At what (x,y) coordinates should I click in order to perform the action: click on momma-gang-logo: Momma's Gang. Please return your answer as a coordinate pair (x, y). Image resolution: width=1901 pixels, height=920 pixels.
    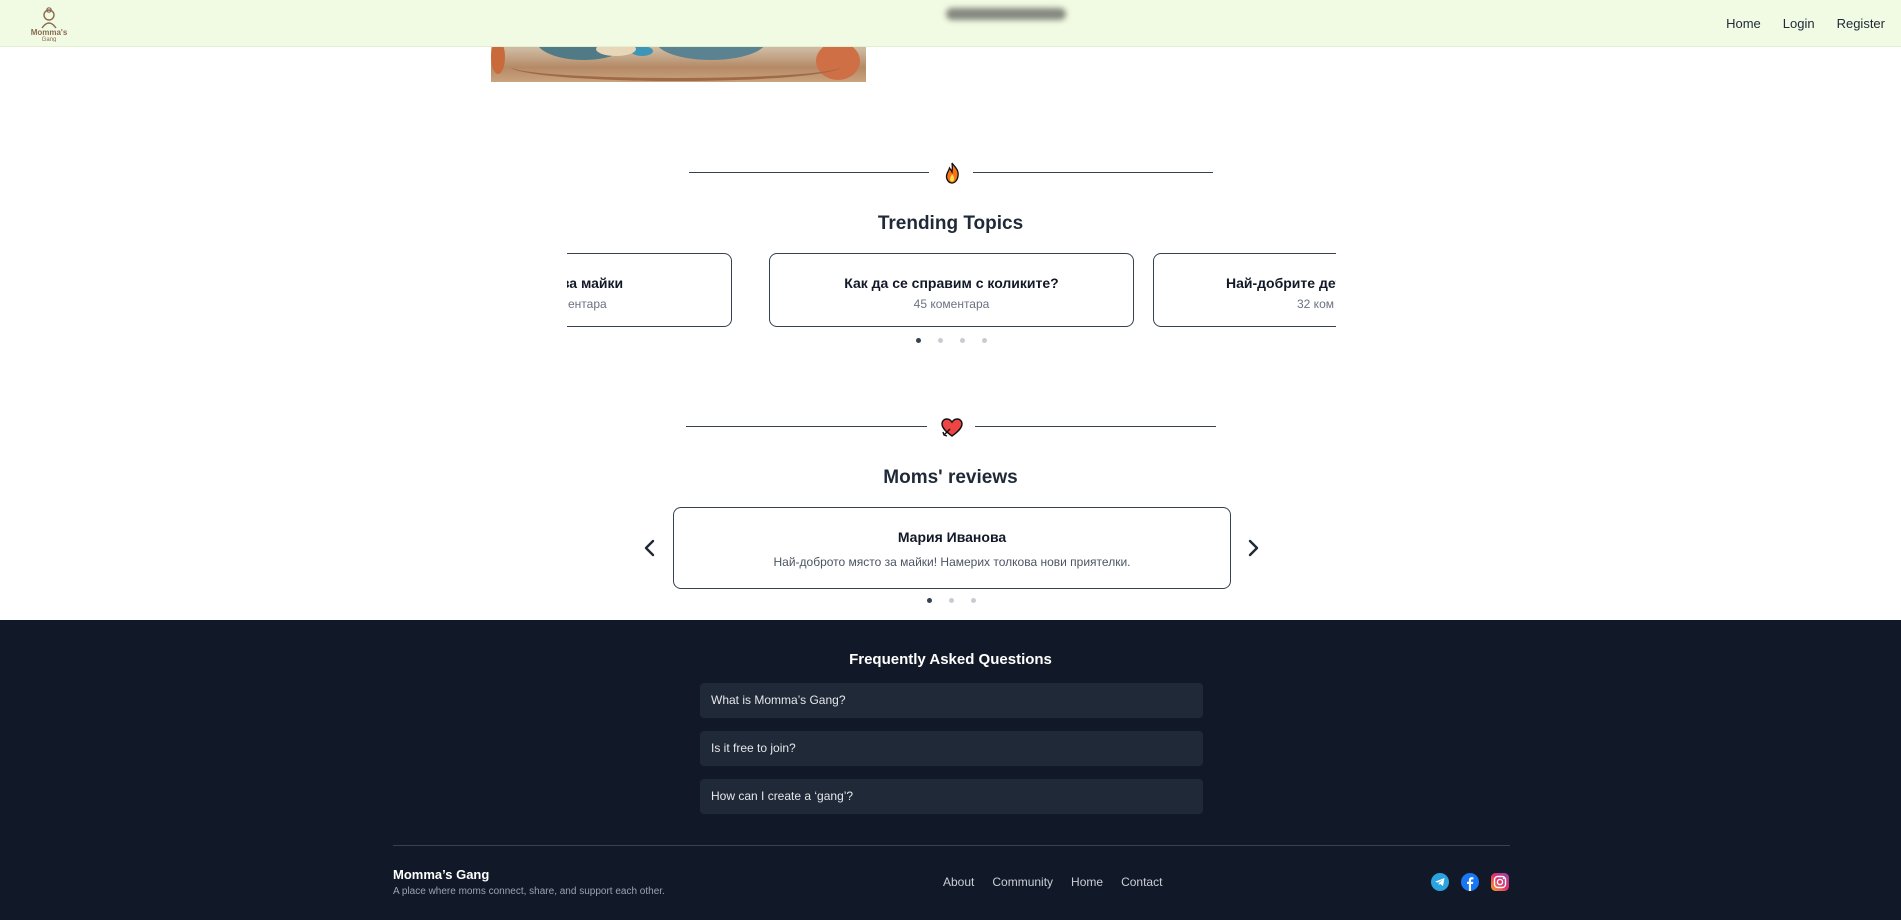
    Looking at the image, I should click on (49, 24).